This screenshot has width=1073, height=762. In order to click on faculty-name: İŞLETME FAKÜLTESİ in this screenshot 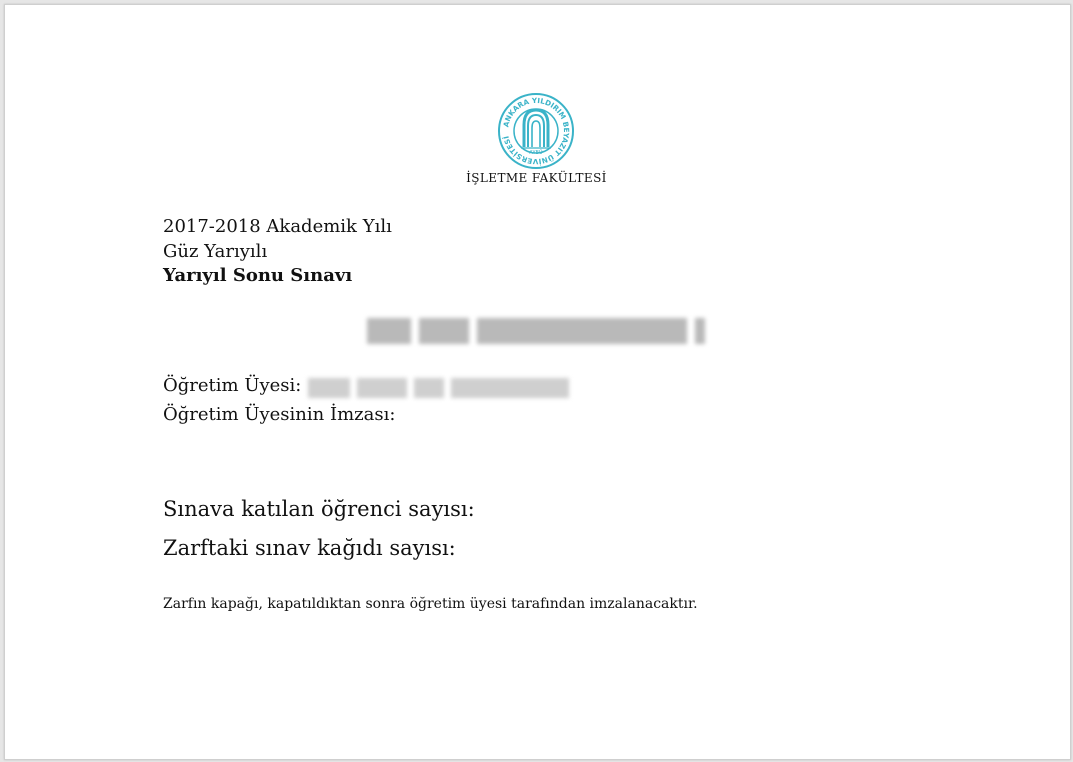, I will do `click(536, 178)`.